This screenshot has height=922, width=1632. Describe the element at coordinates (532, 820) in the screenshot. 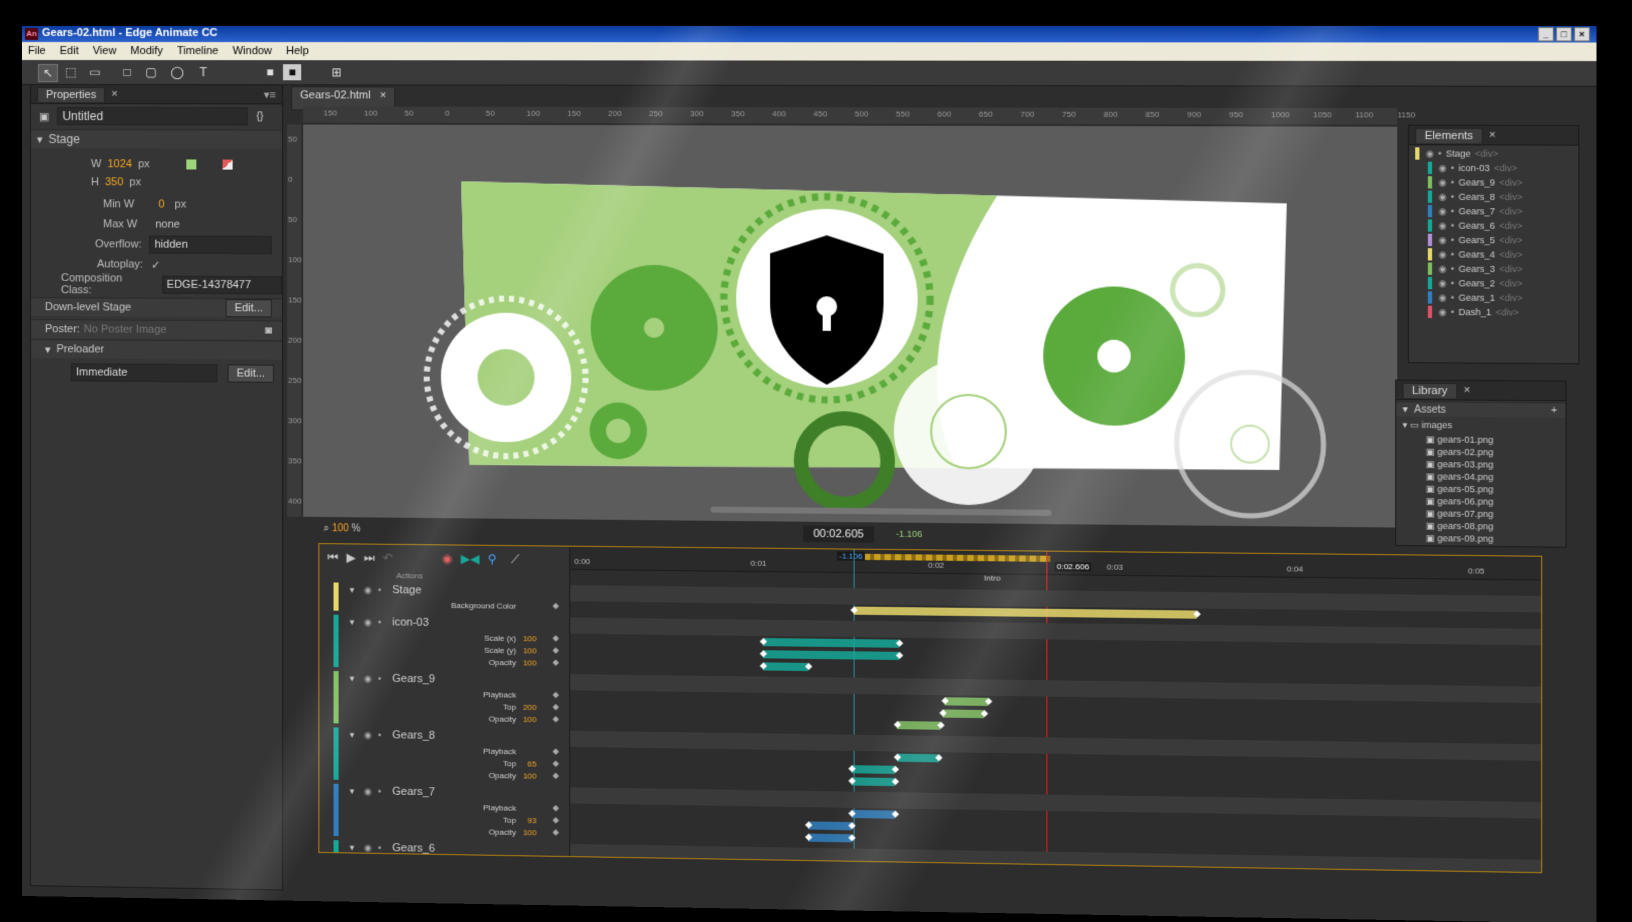

I see `property-value: 93` at that location.